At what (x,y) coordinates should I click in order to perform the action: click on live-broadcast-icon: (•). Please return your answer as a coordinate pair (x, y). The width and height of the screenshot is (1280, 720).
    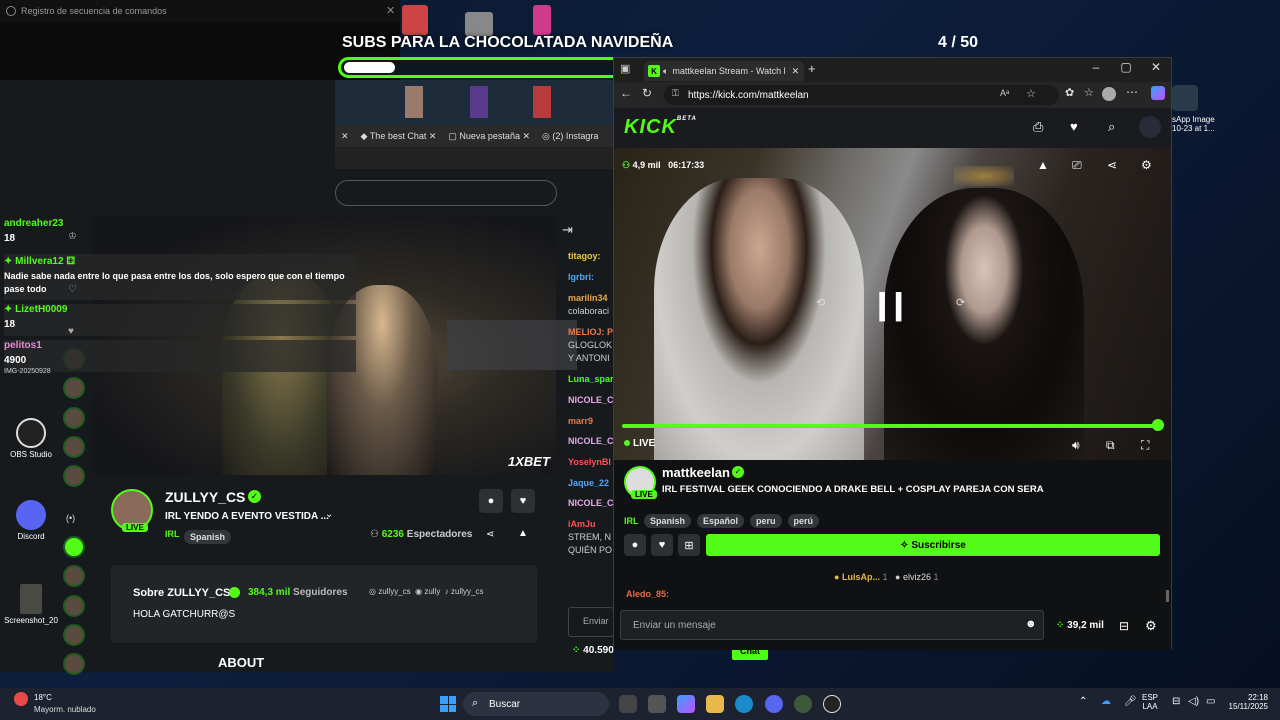
    Looking at the image, I should click on (70, 518).